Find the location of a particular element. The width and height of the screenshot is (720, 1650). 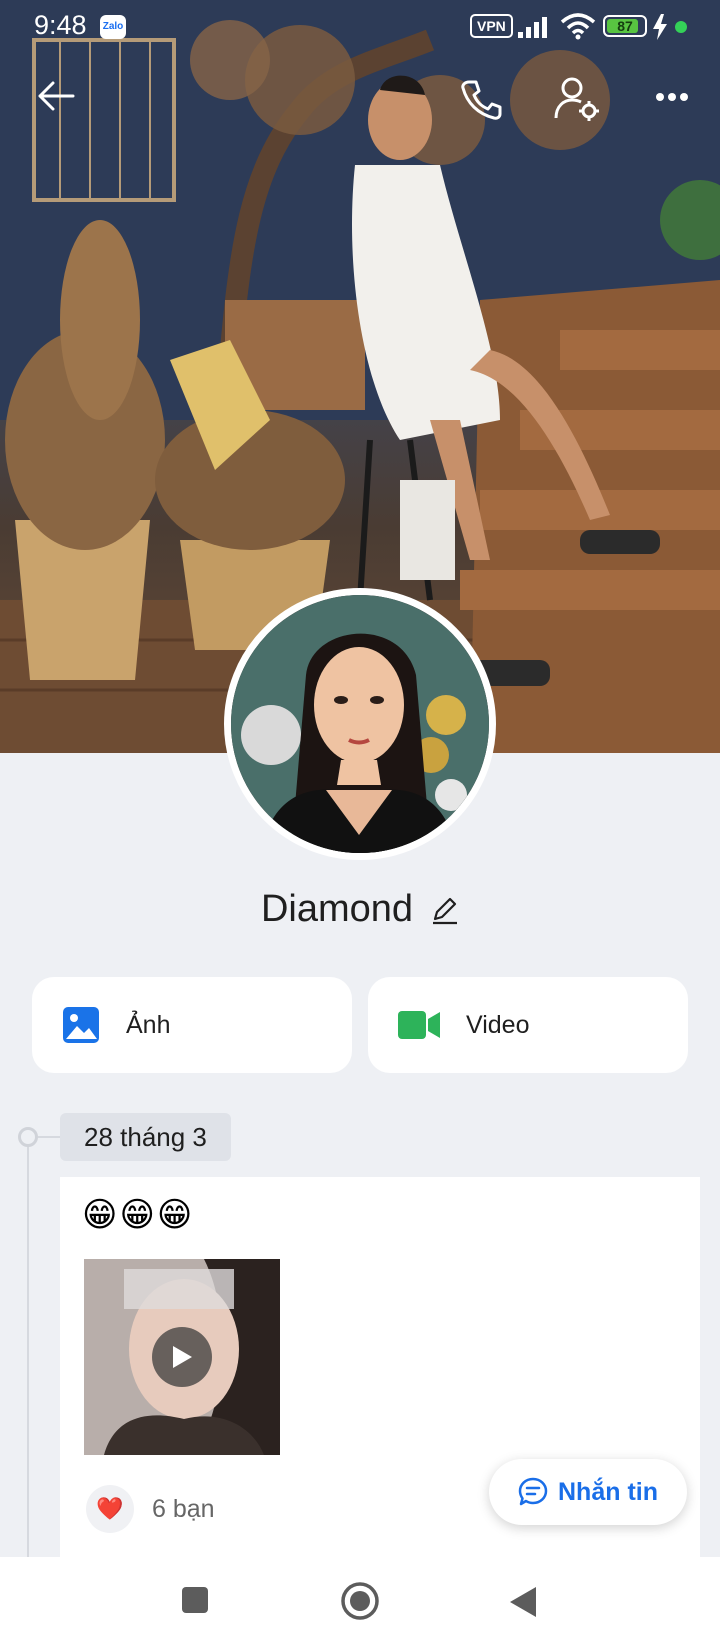

profile-name-row: Diamond is located at coordinates (360, 909).